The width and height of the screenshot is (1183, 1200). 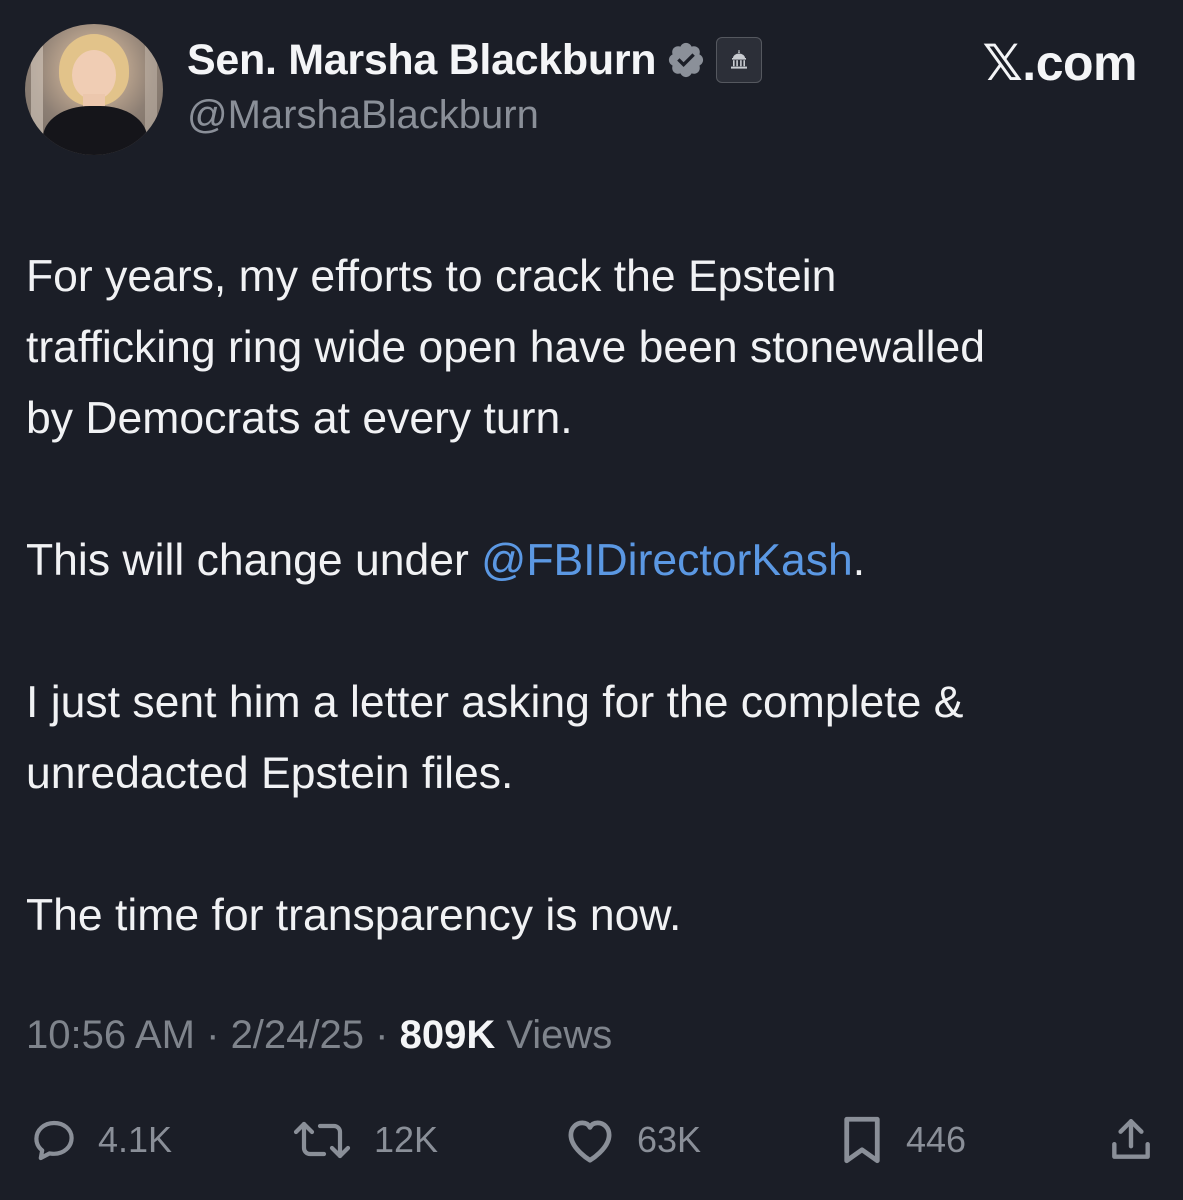 I want to click on tweet-text-segment: This will change under, so click(x=254, y=560).